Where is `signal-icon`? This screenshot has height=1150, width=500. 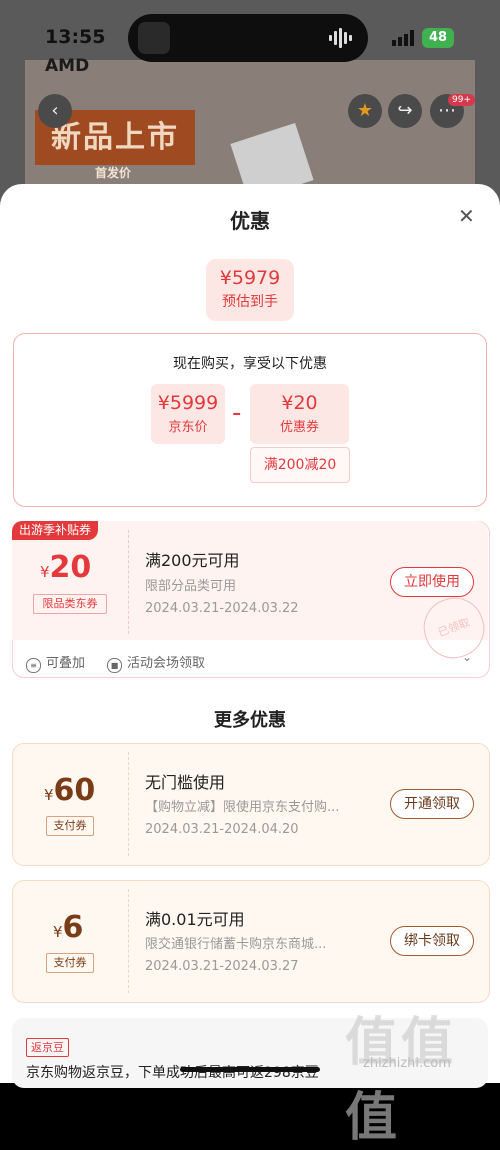 signal-icon is located at coordinates (403, 38).